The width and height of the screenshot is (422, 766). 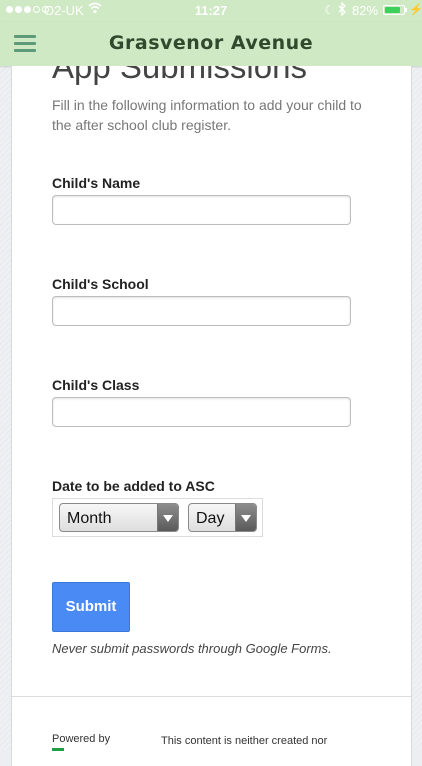 What do you see at coordinates (133, 486) in the screenshot?
I see `date-label: Date to be added to ASC` at bounding box center [133, 486].